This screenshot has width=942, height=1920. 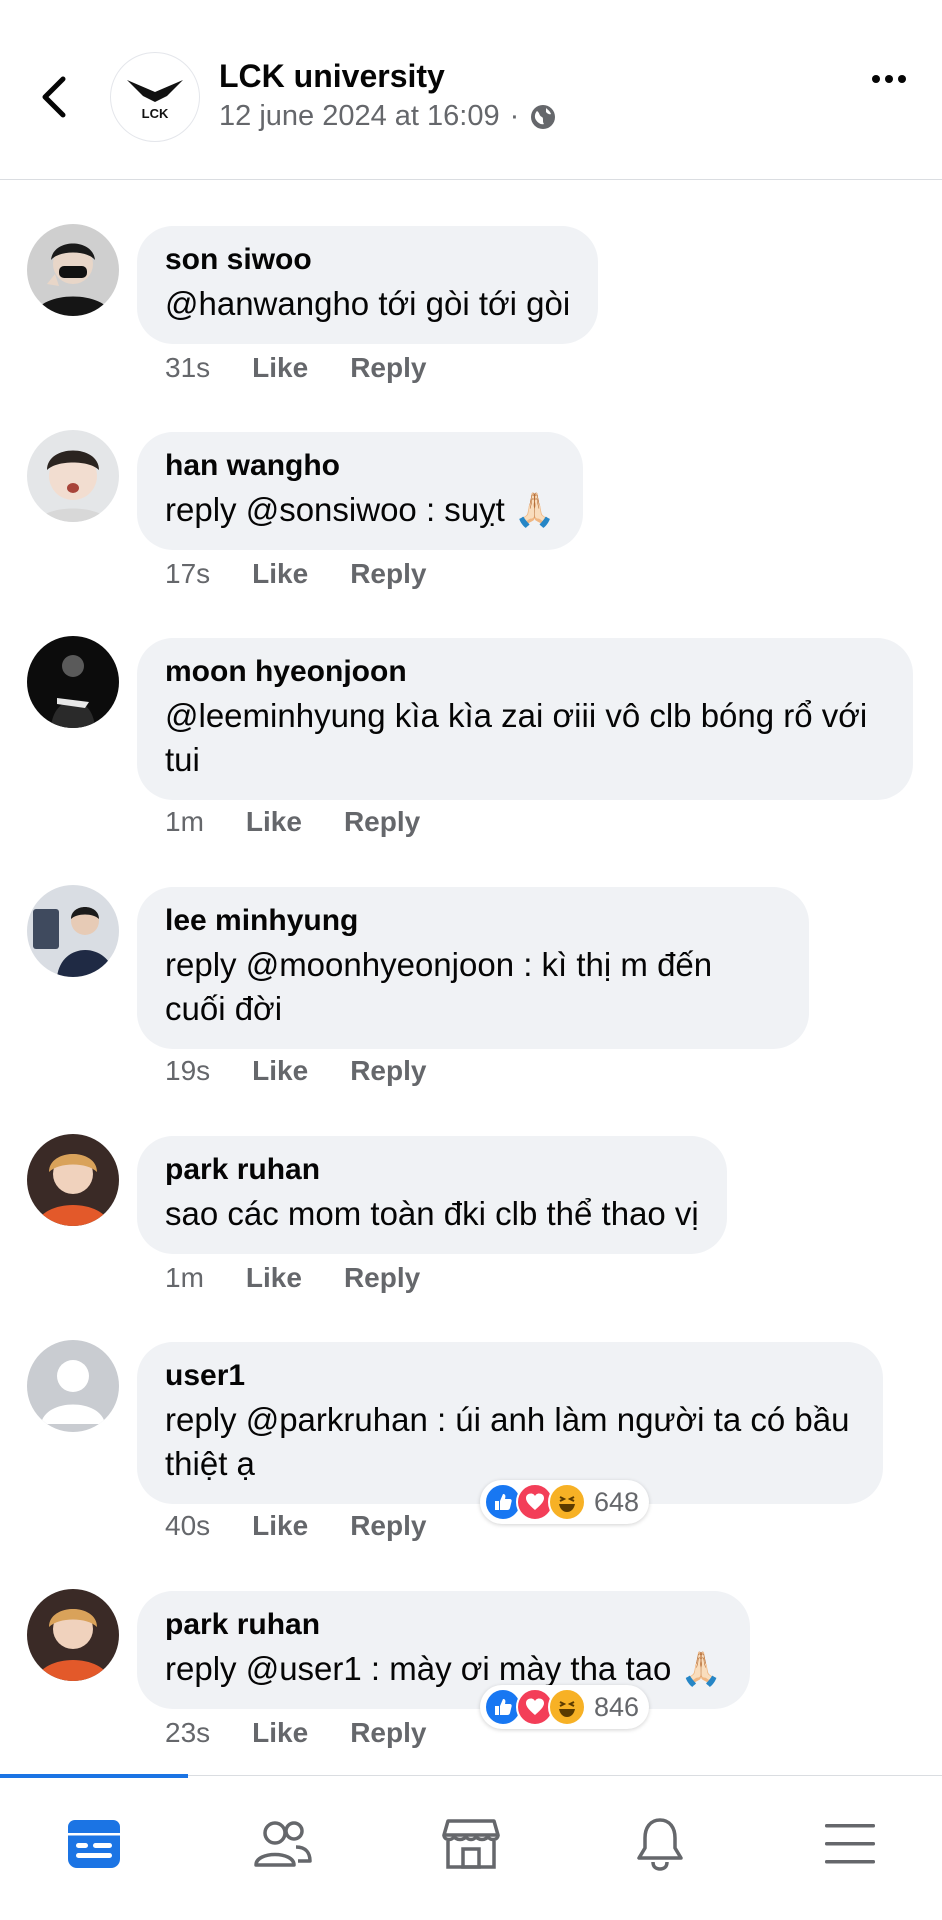 What do you see at coordinates (359, 116) in the screenshot?
I see `post-date: 12 june 2024 at 16:09` at bounding box center [359, 116].